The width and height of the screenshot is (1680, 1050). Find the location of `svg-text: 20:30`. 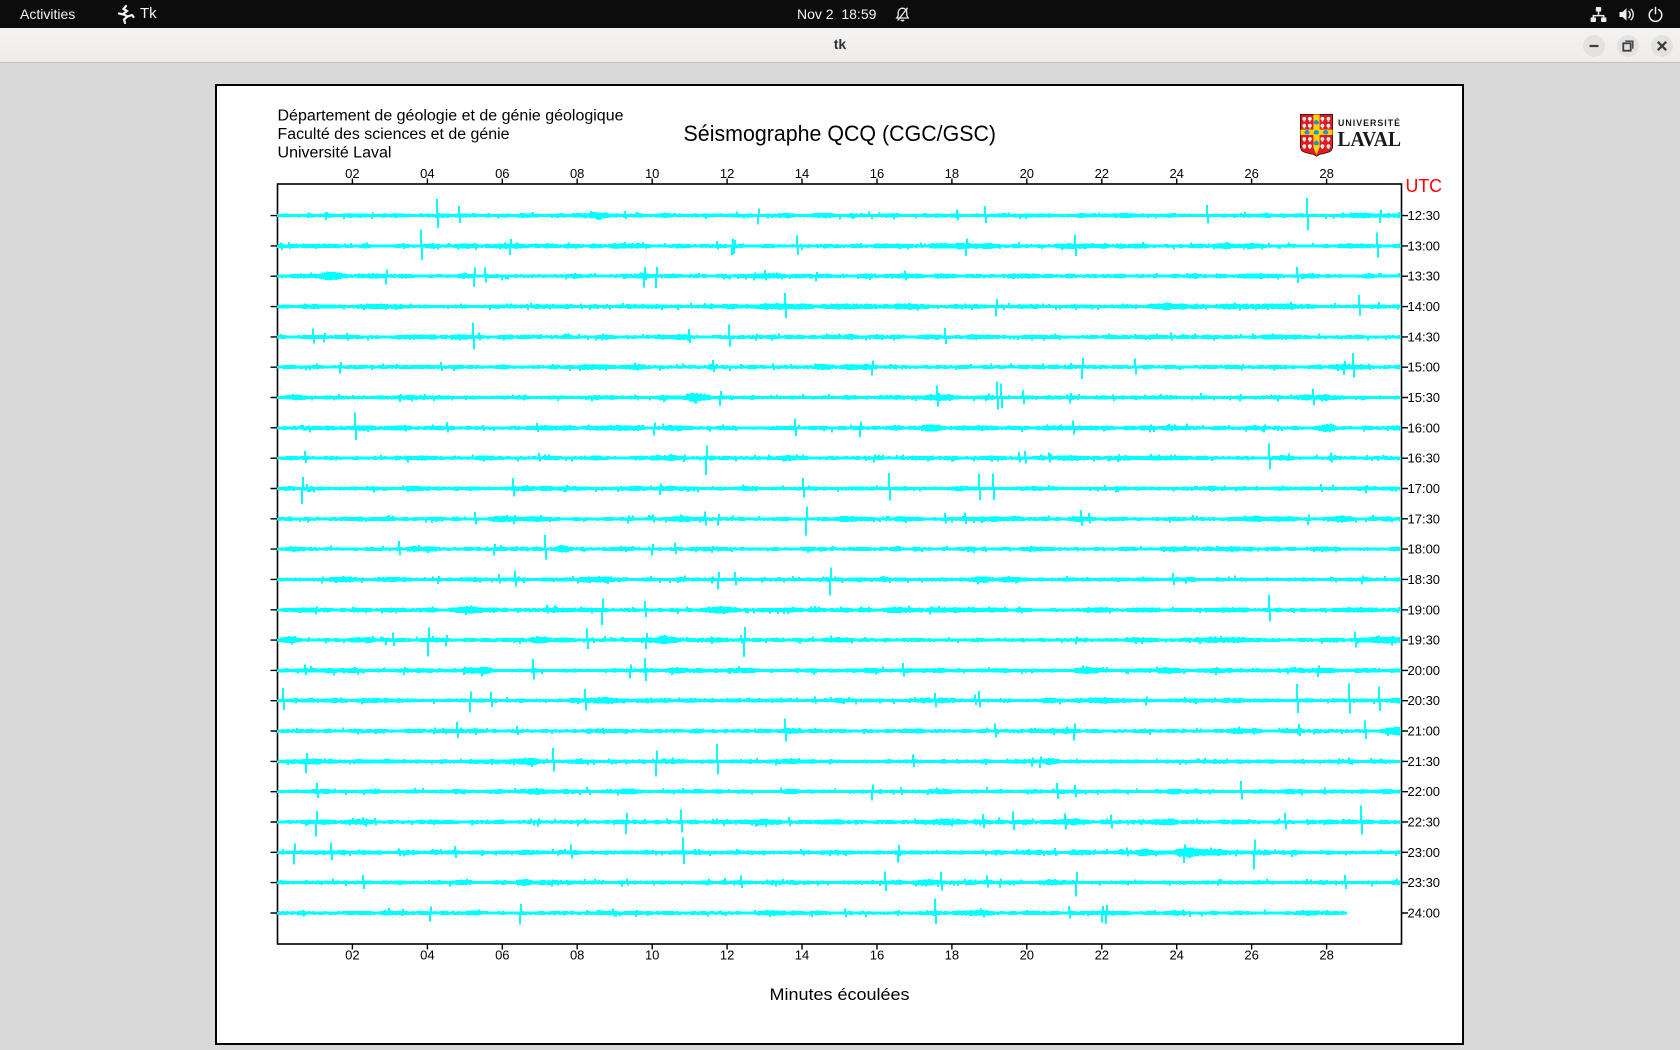

svg-text: 20:30 is located at coordinates (1424, 700).